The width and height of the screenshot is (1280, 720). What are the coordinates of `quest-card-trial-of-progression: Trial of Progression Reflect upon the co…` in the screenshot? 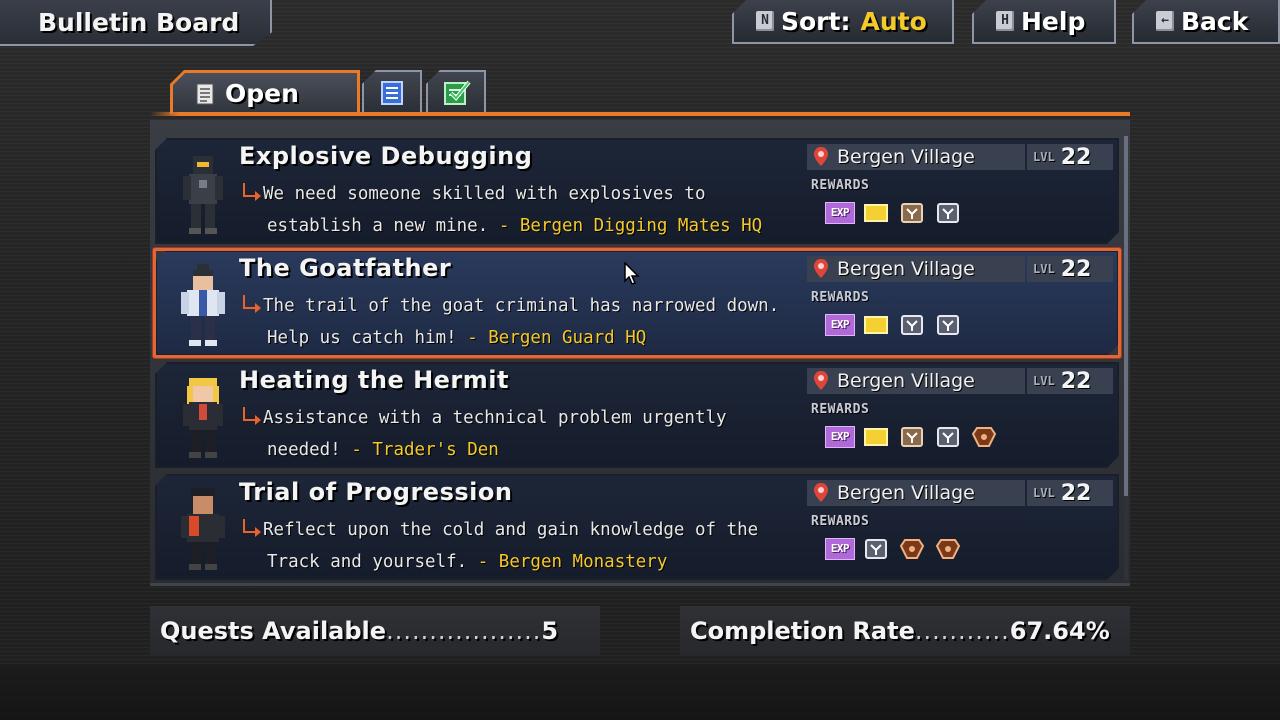 It's located at (637, 527).